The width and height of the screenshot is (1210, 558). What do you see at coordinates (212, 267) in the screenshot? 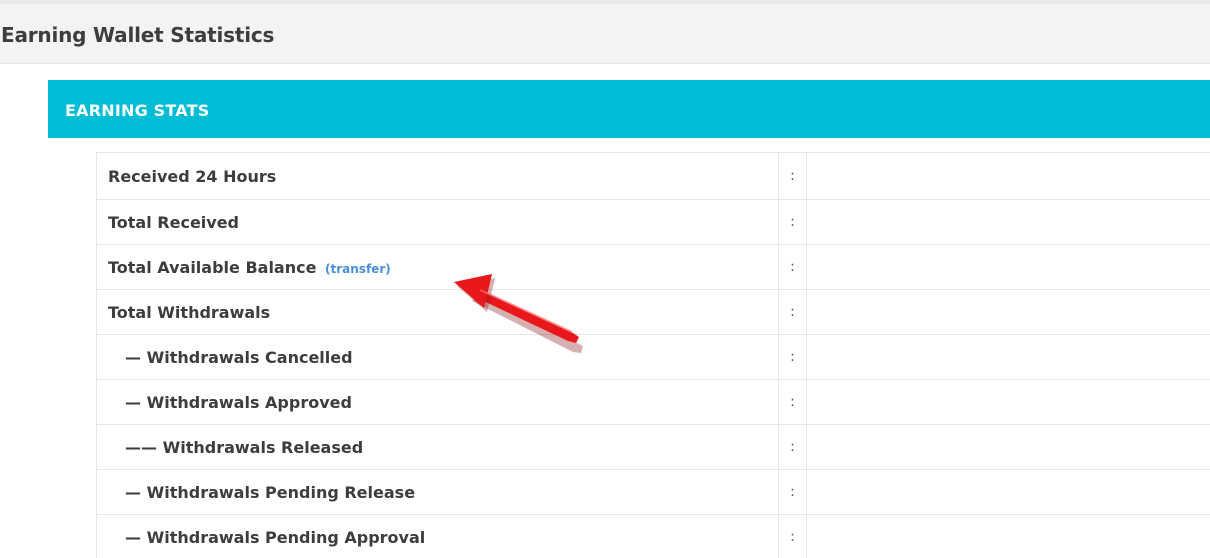
I see `total-available-balance-label: Total Available Balance` at bounding box center [212, 267].